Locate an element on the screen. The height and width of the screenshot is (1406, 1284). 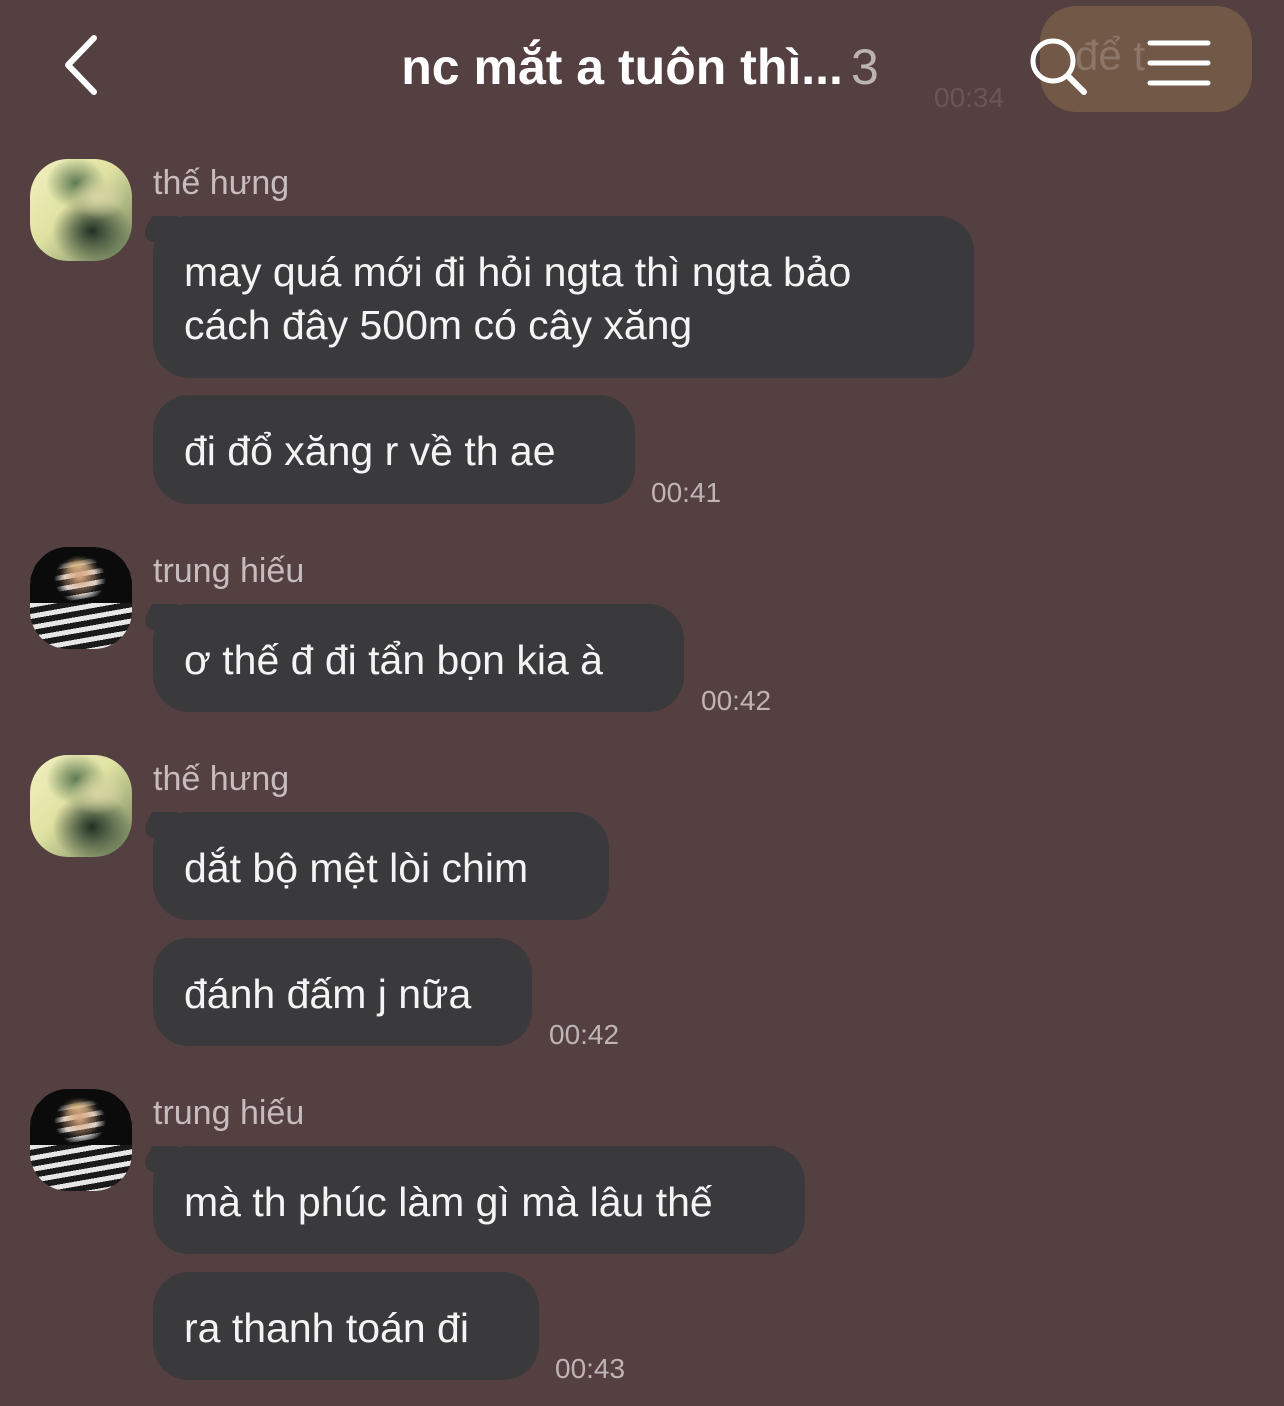
menu-button is located at coordinates (1179, 63).